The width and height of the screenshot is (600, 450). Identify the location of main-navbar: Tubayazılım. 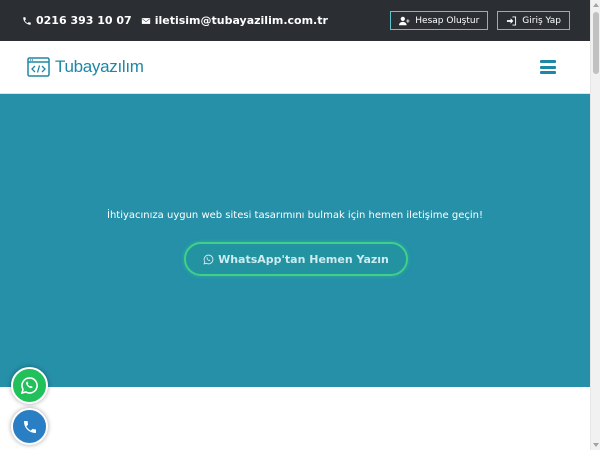
(295, 67).